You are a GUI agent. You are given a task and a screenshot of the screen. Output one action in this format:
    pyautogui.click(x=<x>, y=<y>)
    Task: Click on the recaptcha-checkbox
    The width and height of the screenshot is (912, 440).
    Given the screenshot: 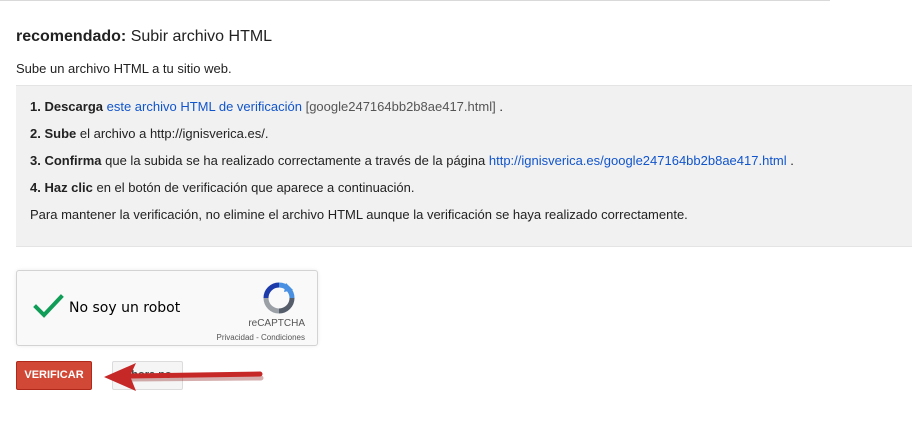 What is the action you would take?
    pyautogui.click(x=49, y=307)
    